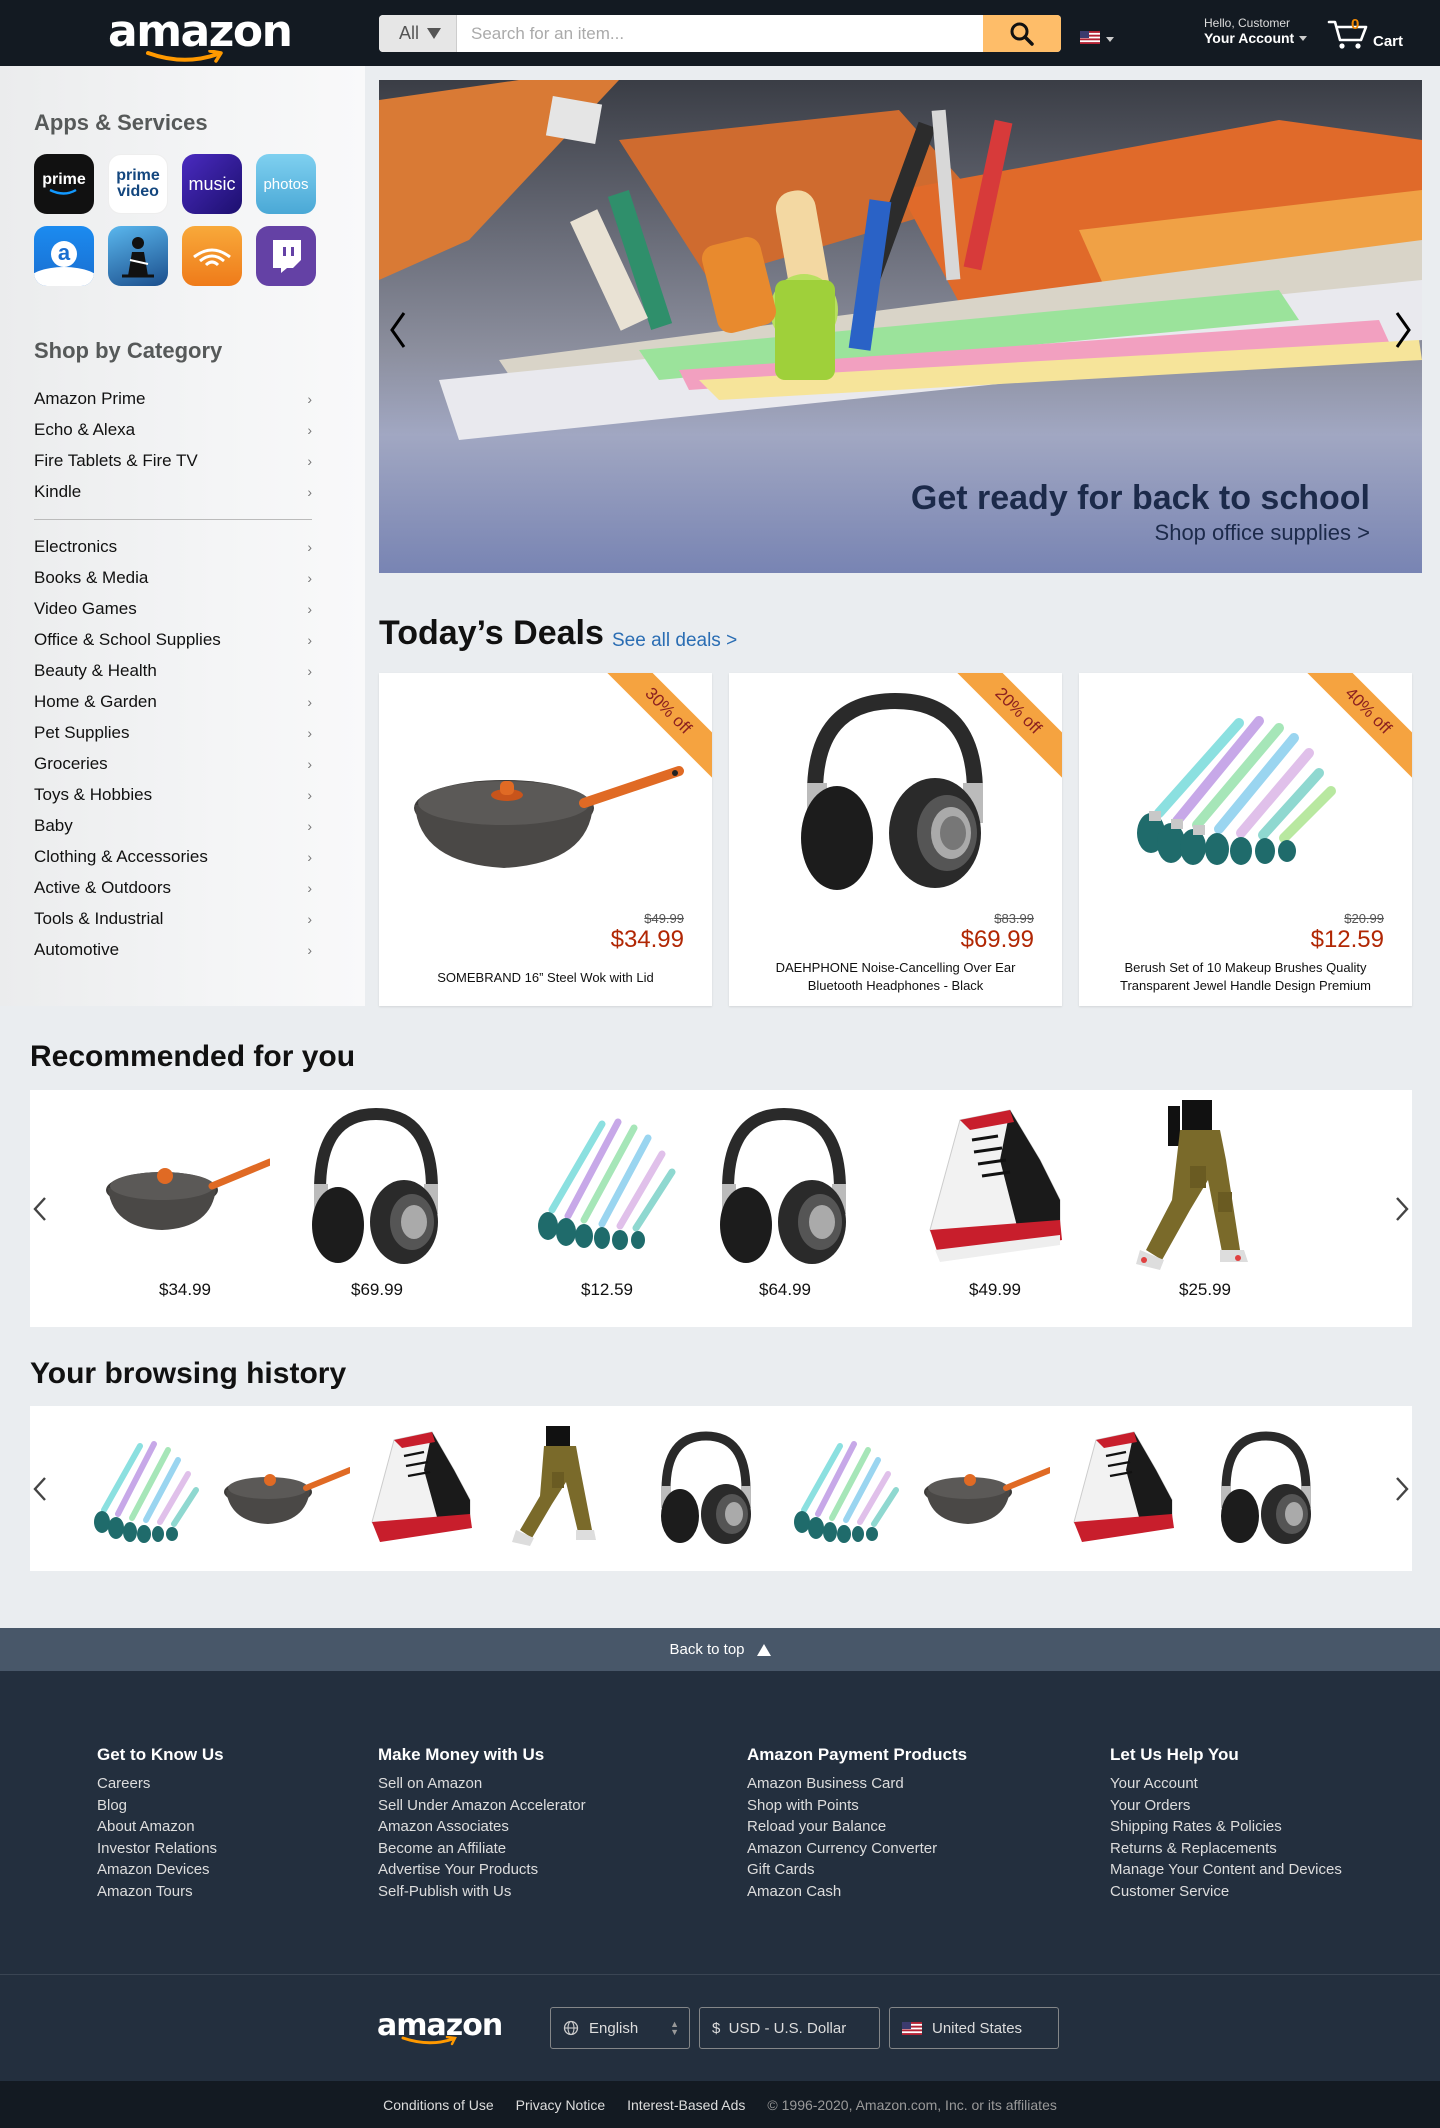  Describe the element at coordinates (1226, 1849) in the screenshot. I see `footer-link: Returns & Replacements` at that location.